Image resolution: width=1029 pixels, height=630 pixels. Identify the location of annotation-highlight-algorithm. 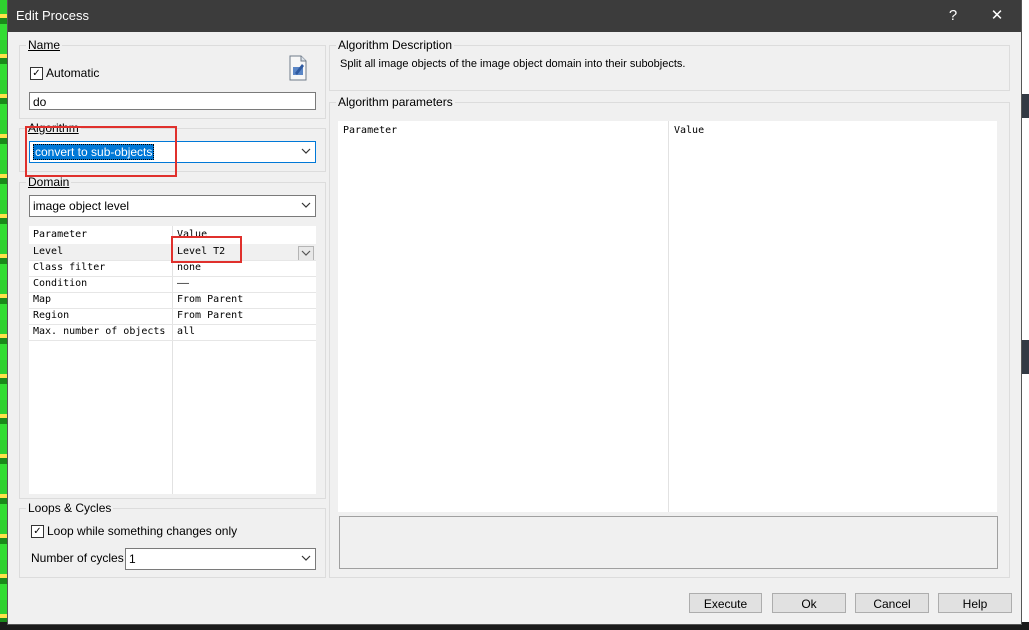
(101, 151).